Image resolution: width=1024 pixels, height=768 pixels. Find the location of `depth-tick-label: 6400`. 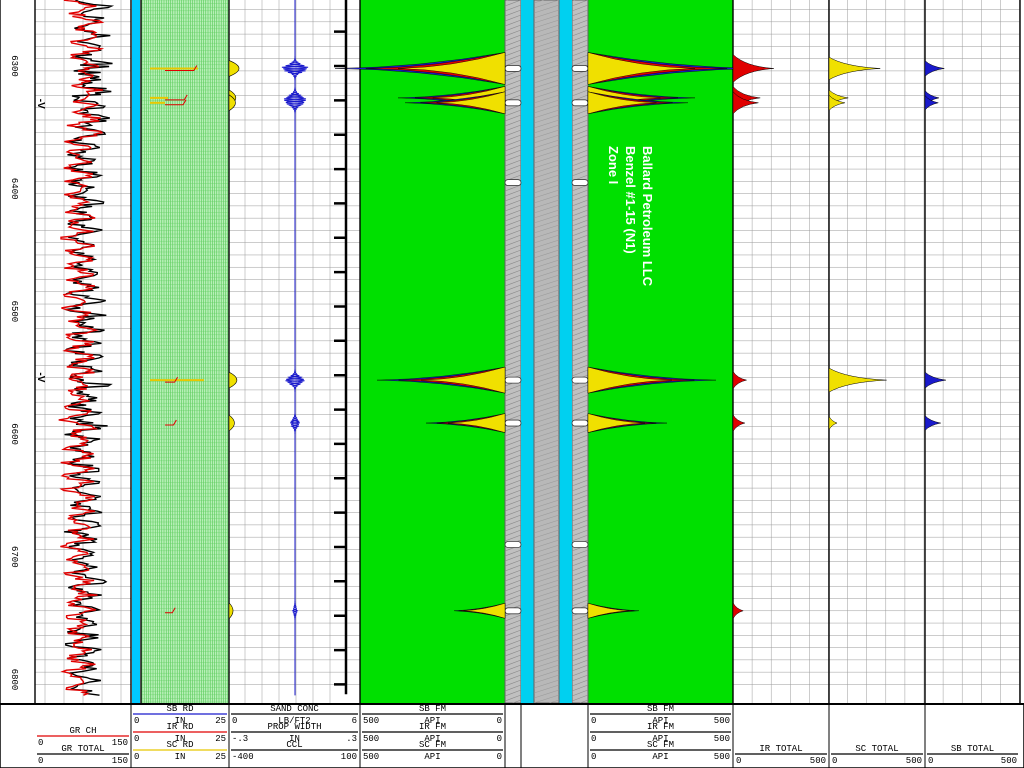

depth-tick-label: 6400 is located at coordinates (14, 189).